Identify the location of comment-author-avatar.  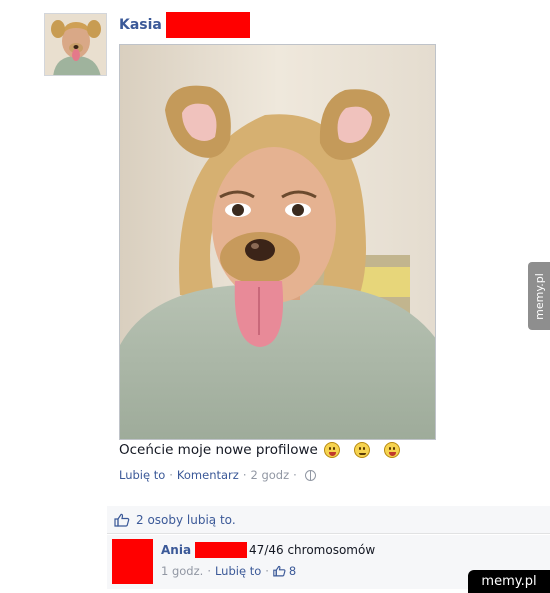
(132, 561).